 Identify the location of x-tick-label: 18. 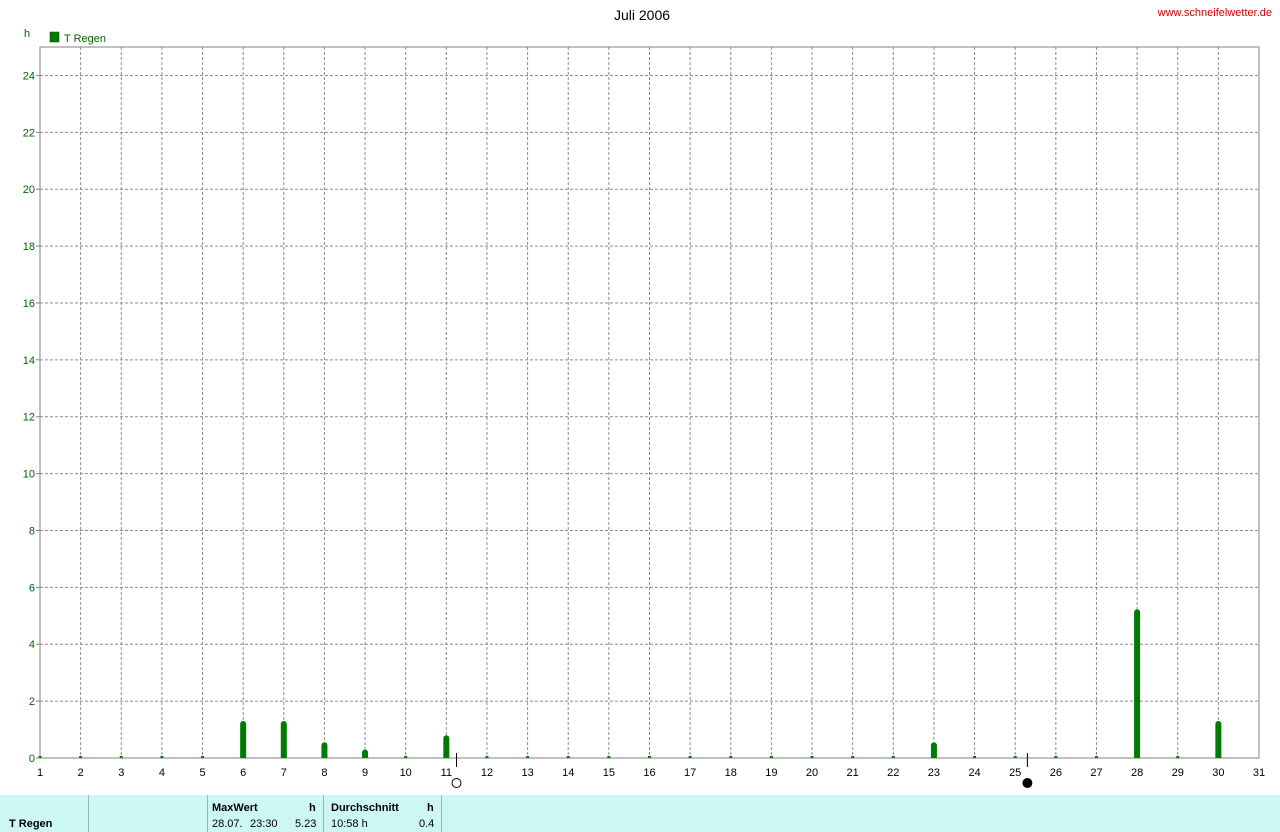
(731, 773).